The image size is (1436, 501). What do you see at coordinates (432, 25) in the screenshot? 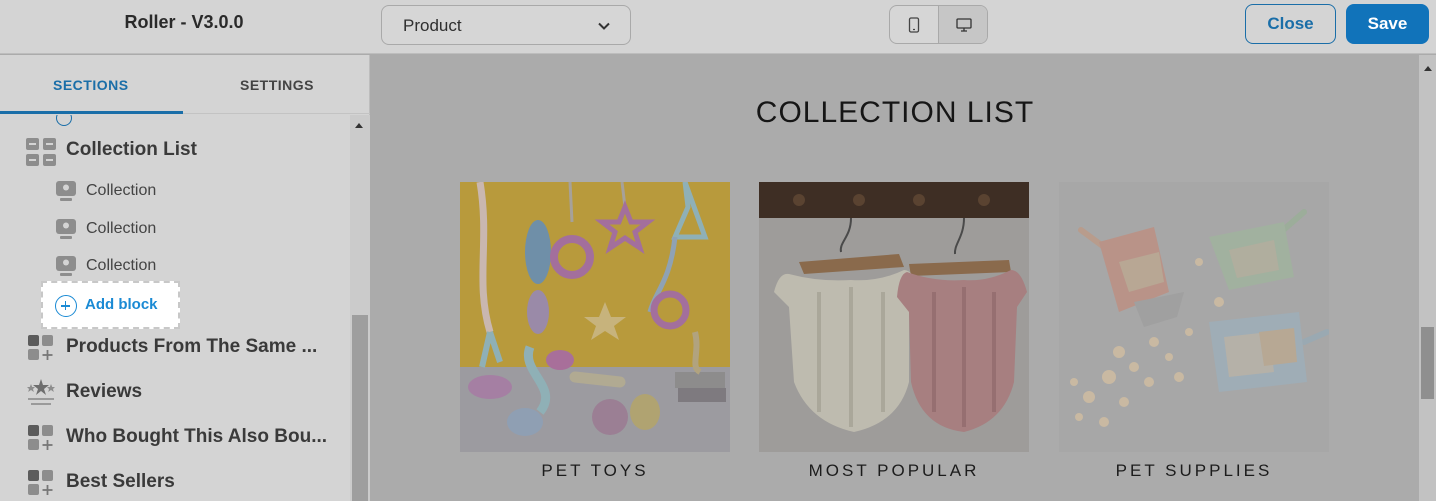
I see `page-type-select-value: Product` at bounding box center [432, 25].